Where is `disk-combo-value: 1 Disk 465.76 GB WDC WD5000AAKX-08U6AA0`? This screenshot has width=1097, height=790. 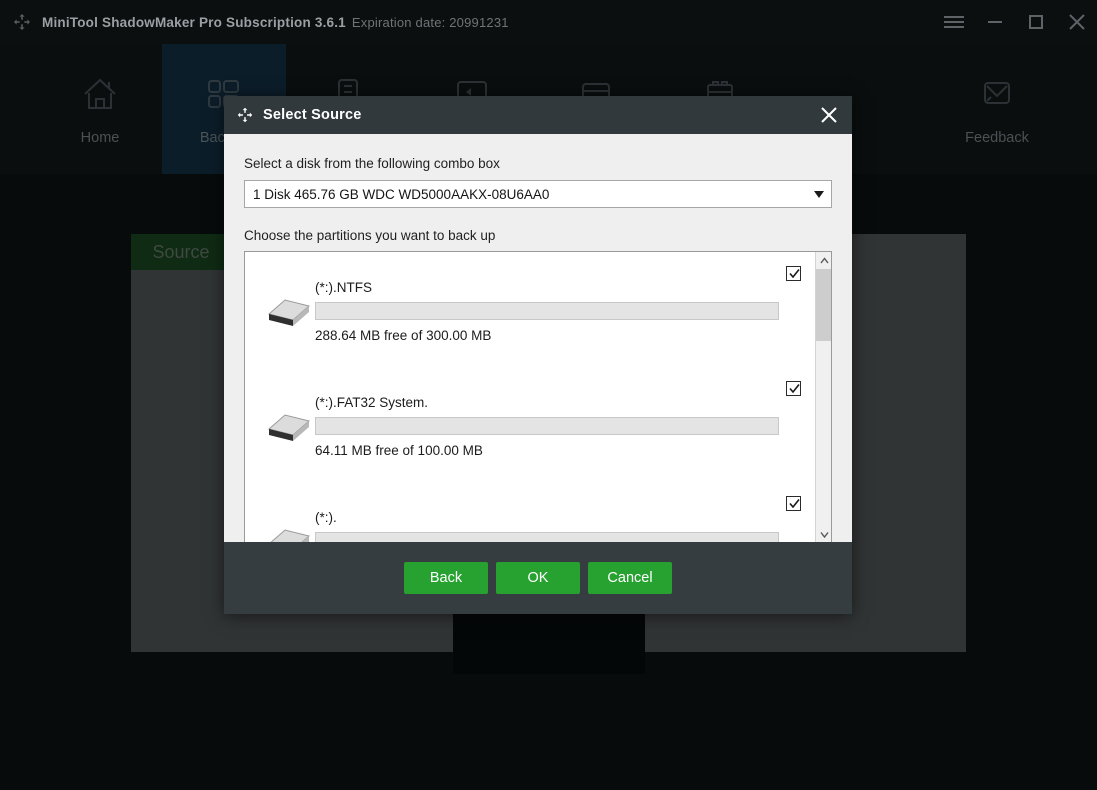
disk-combo-value: 1 Disk 465.76 GB WDC WD5000AAKX-08U6AA0 is located at coordinates (401, 194).